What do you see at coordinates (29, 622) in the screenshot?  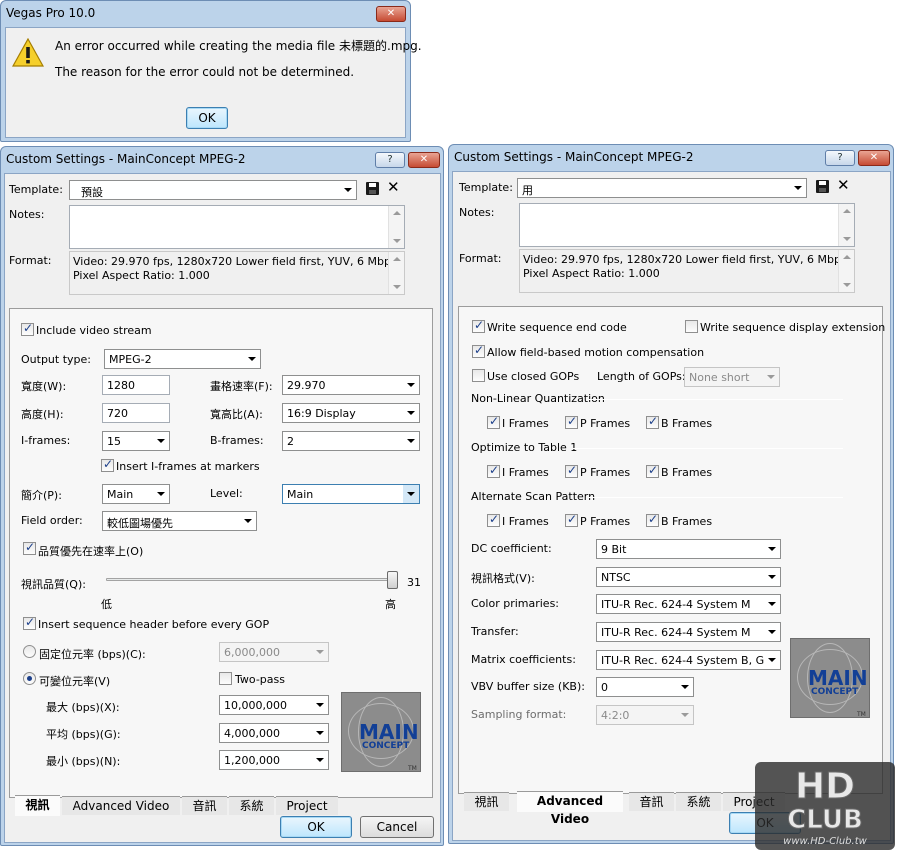 I see `insert-seq-header-checkbox` at bounding box center [29, 622].